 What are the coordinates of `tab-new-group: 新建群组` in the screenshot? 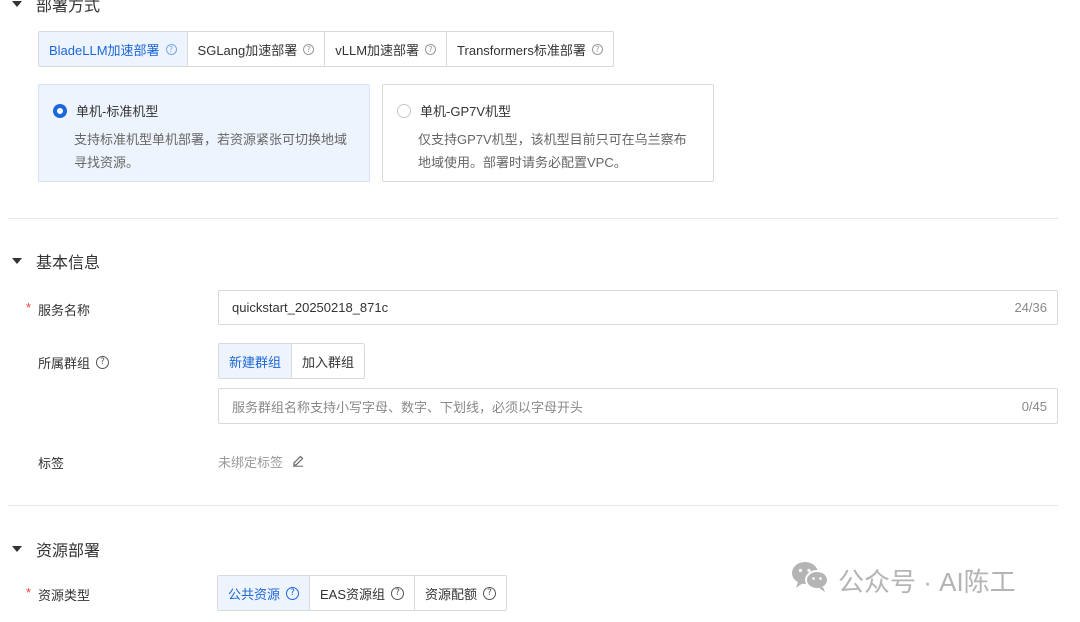 It's located at (256, 361).